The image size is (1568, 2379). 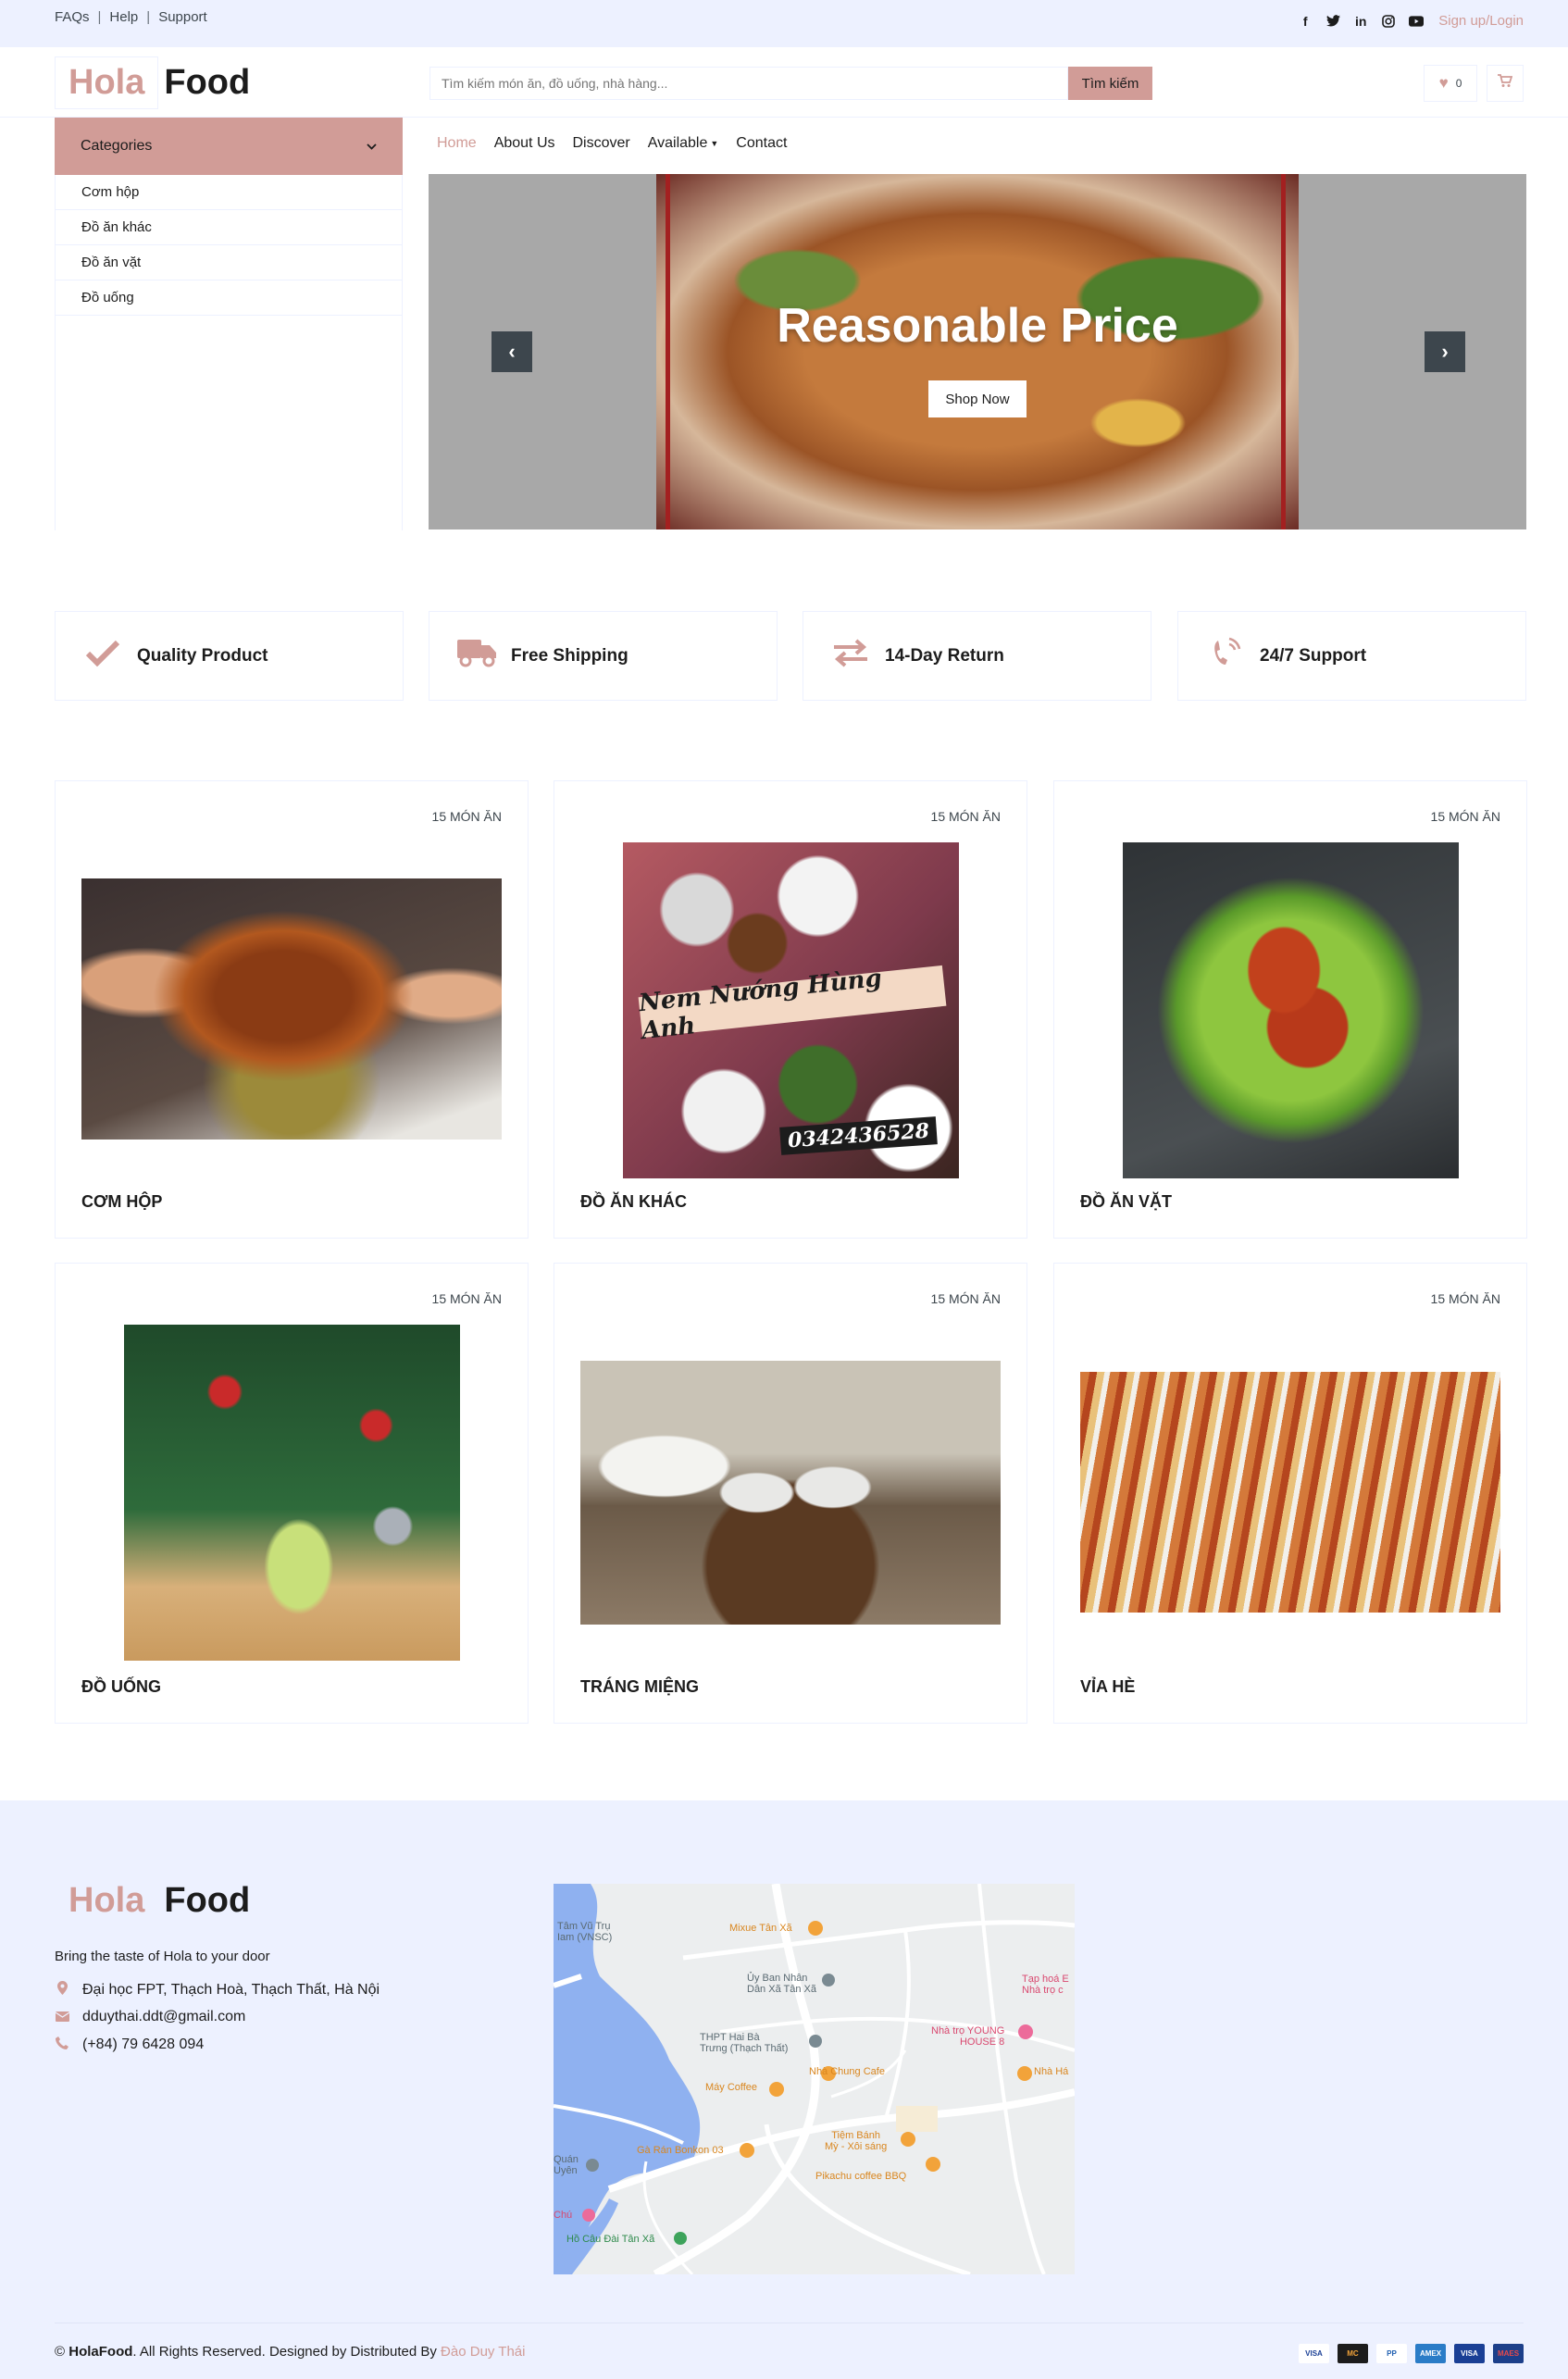 What do you see at coordinates (202, 655) in the screenshot?
I see `feature-label: Quality Product` at bounding box center [202, 655].